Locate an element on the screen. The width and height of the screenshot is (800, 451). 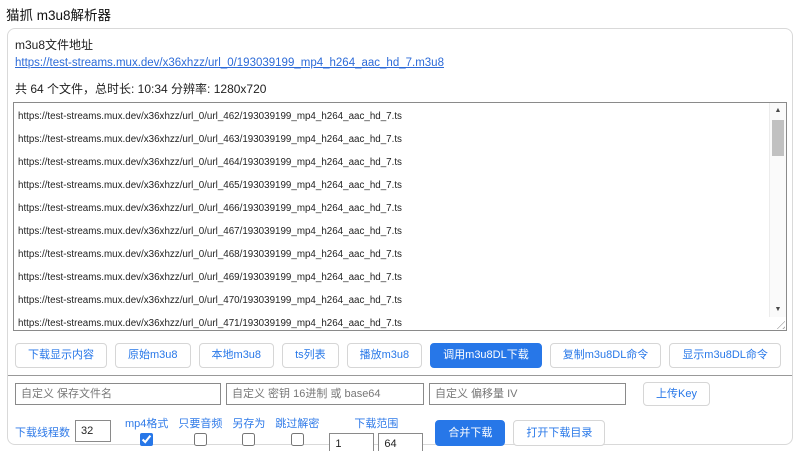
merge-download-button: 合并下载 is located at coordinates (470, 433).